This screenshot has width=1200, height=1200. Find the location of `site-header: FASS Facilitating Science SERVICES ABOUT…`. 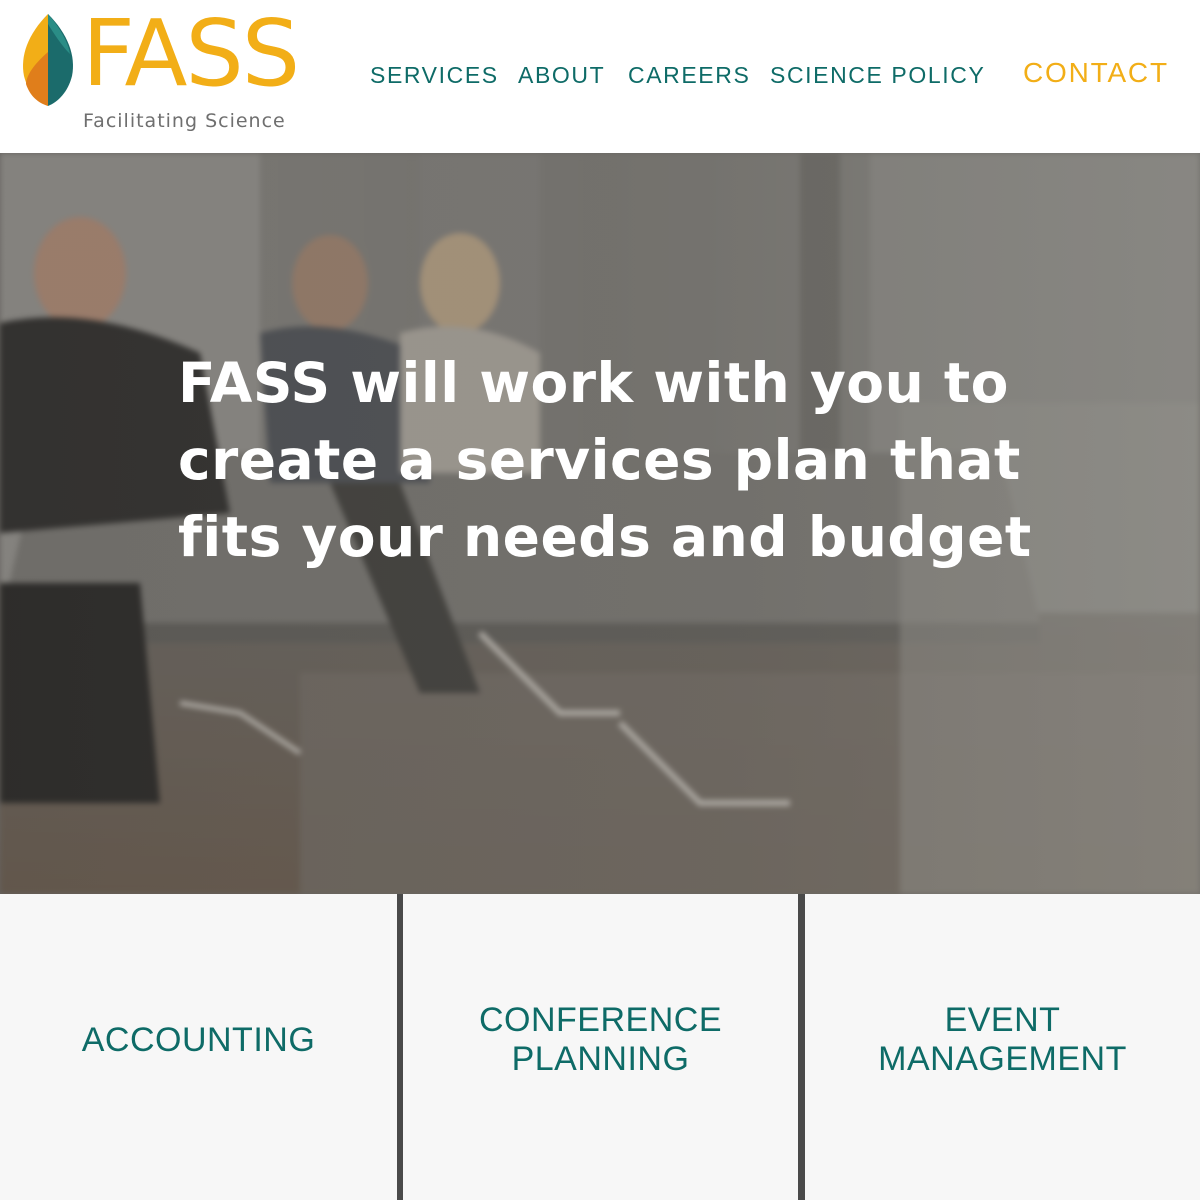

site-header: FASS Facilitating Science SERVICES ABOUT… is located at coordinates (600, 76).